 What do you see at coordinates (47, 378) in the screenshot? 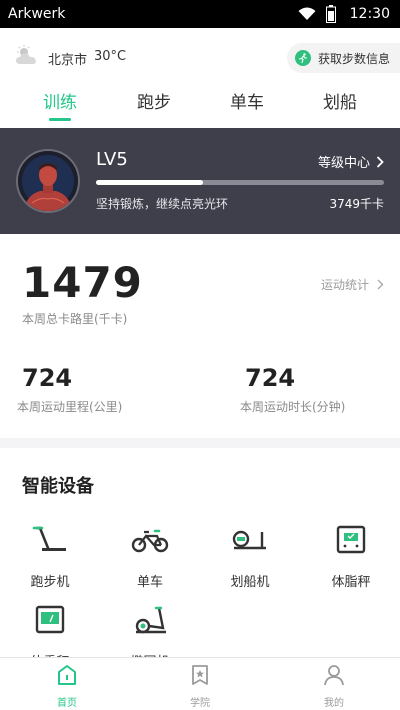
I see `weekly-distance-value: 724` at bounding box center [47, 378].